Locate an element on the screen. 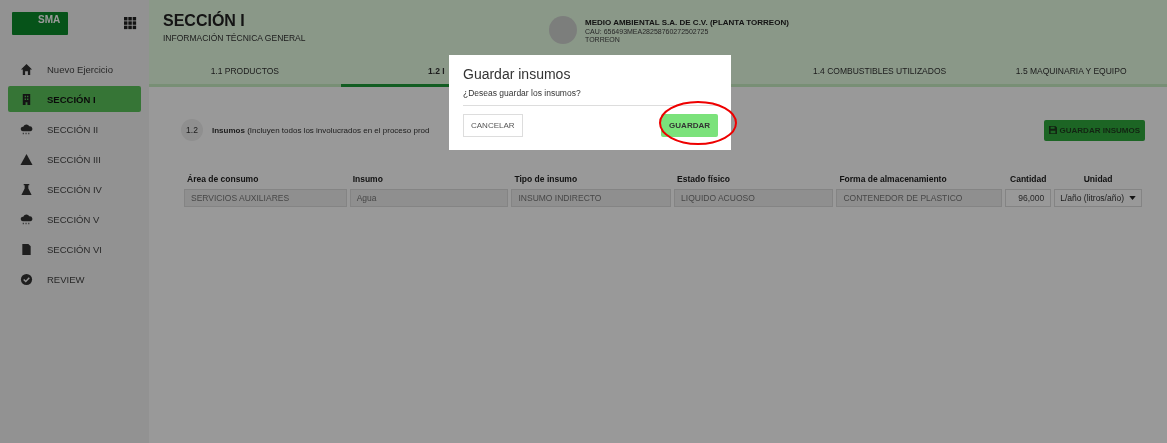 The image size is (1167, 443). sidebar-item: SECCIÓN I is located at coordinates (74, 99).